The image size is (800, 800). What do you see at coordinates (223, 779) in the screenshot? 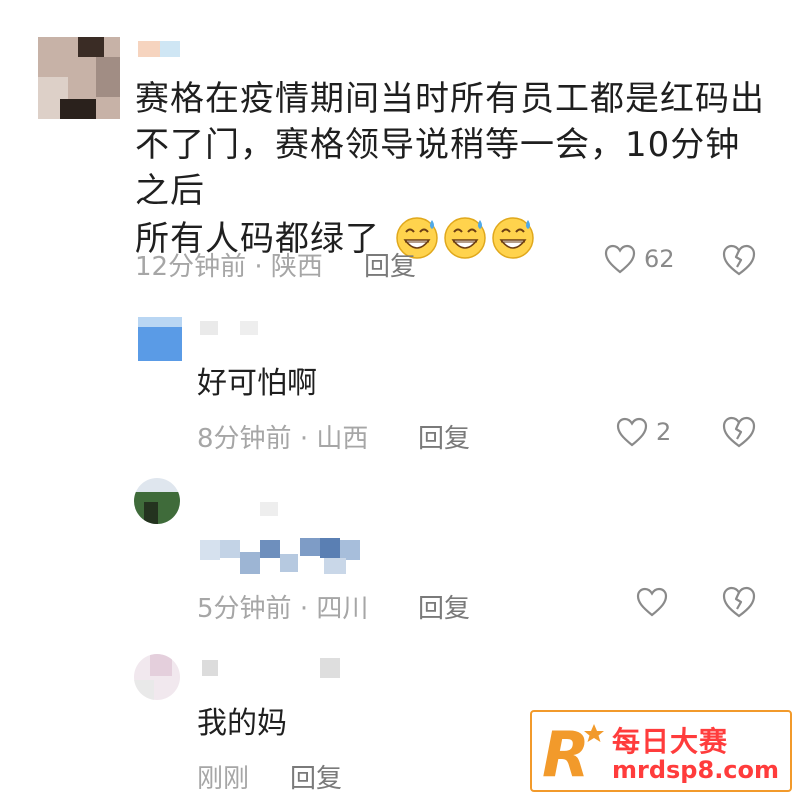
I see `reply-time: 刚刚` at bounding box center [223, 779].